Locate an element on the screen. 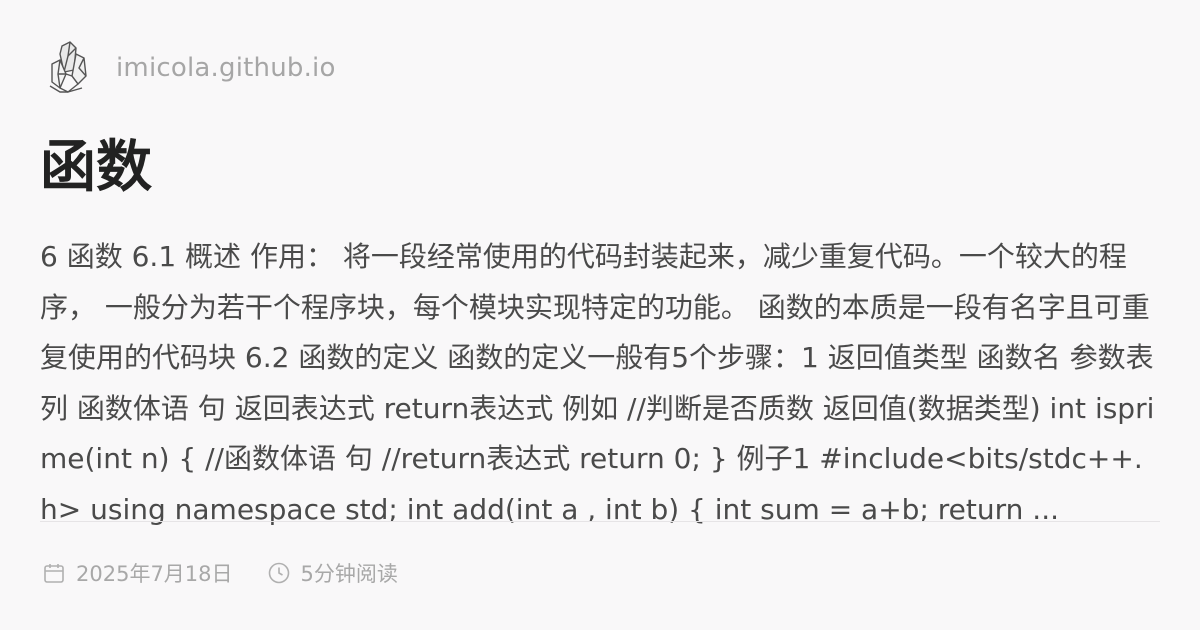  post-read-time: 5分钟阅读 is located at coordinates (332, 573).